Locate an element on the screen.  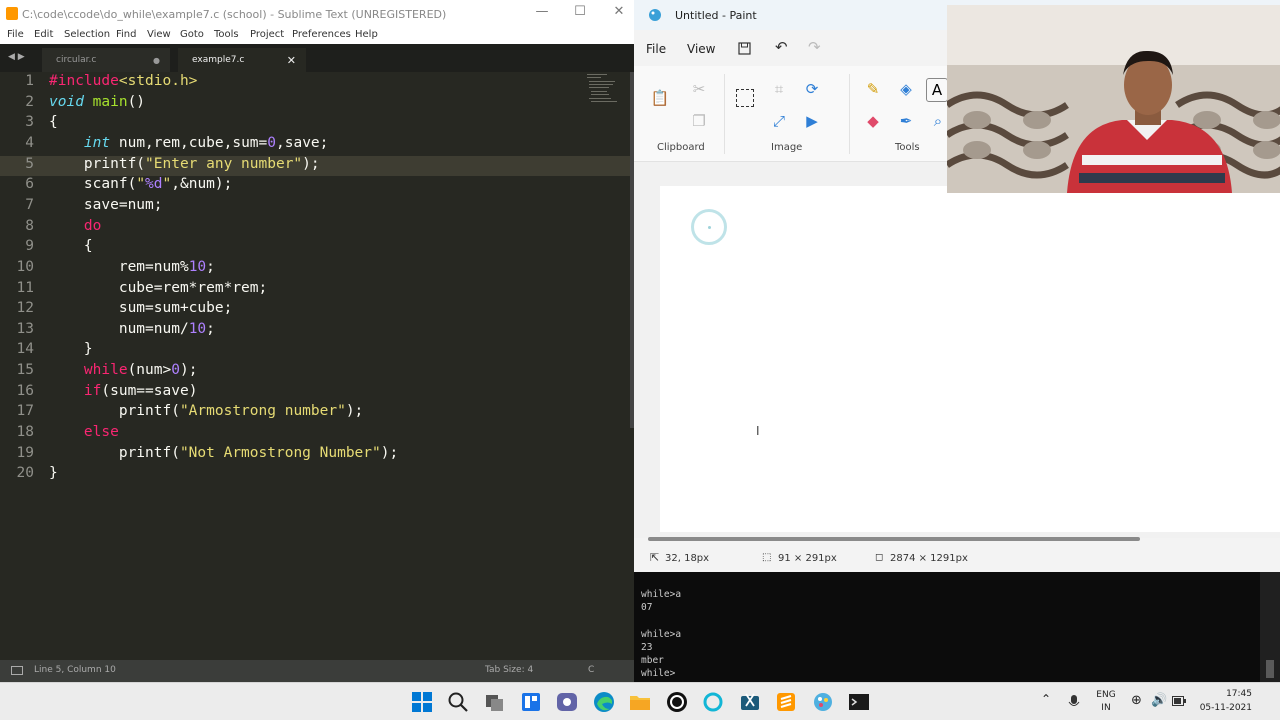
paint-menu-file: File is located at coordinates (656, 49).